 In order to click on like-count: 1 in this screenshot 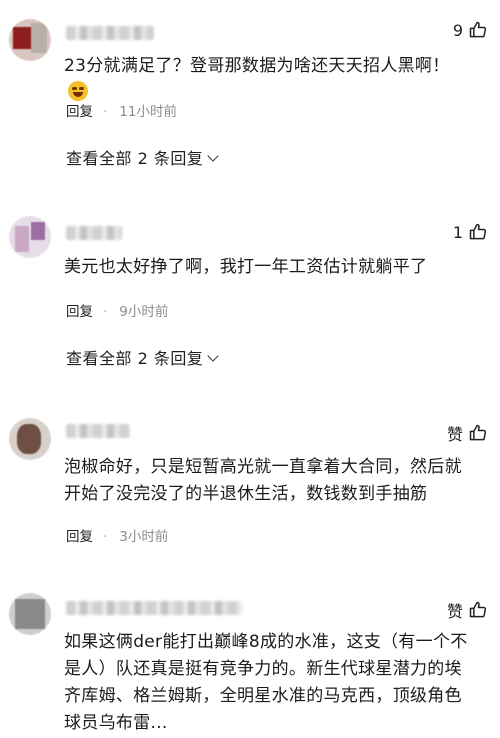, I will do `click(457, 232)`.